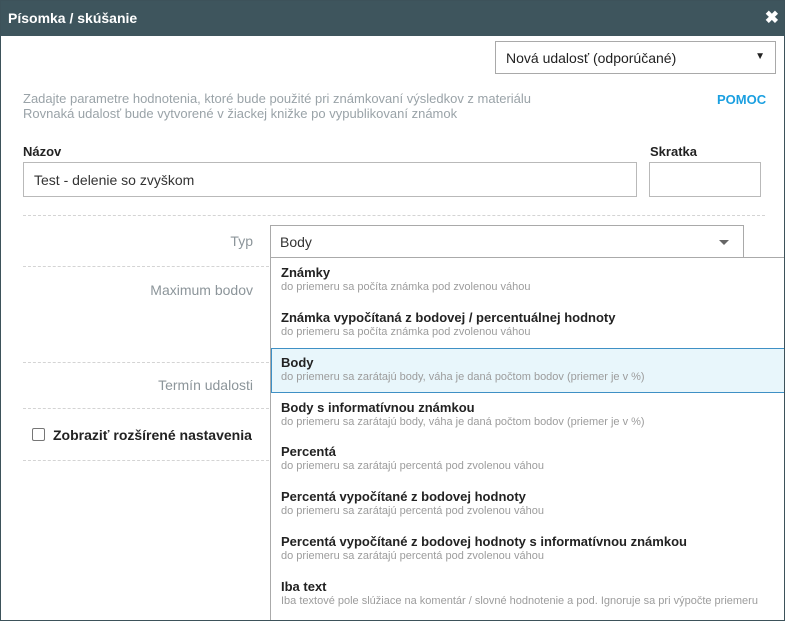 The width and height of the screenshot is (785, 621). What do you see at coordinates (306, 272) in the screenshot?
I see `type-option-title: Známky` at bounding box center [306, 272].